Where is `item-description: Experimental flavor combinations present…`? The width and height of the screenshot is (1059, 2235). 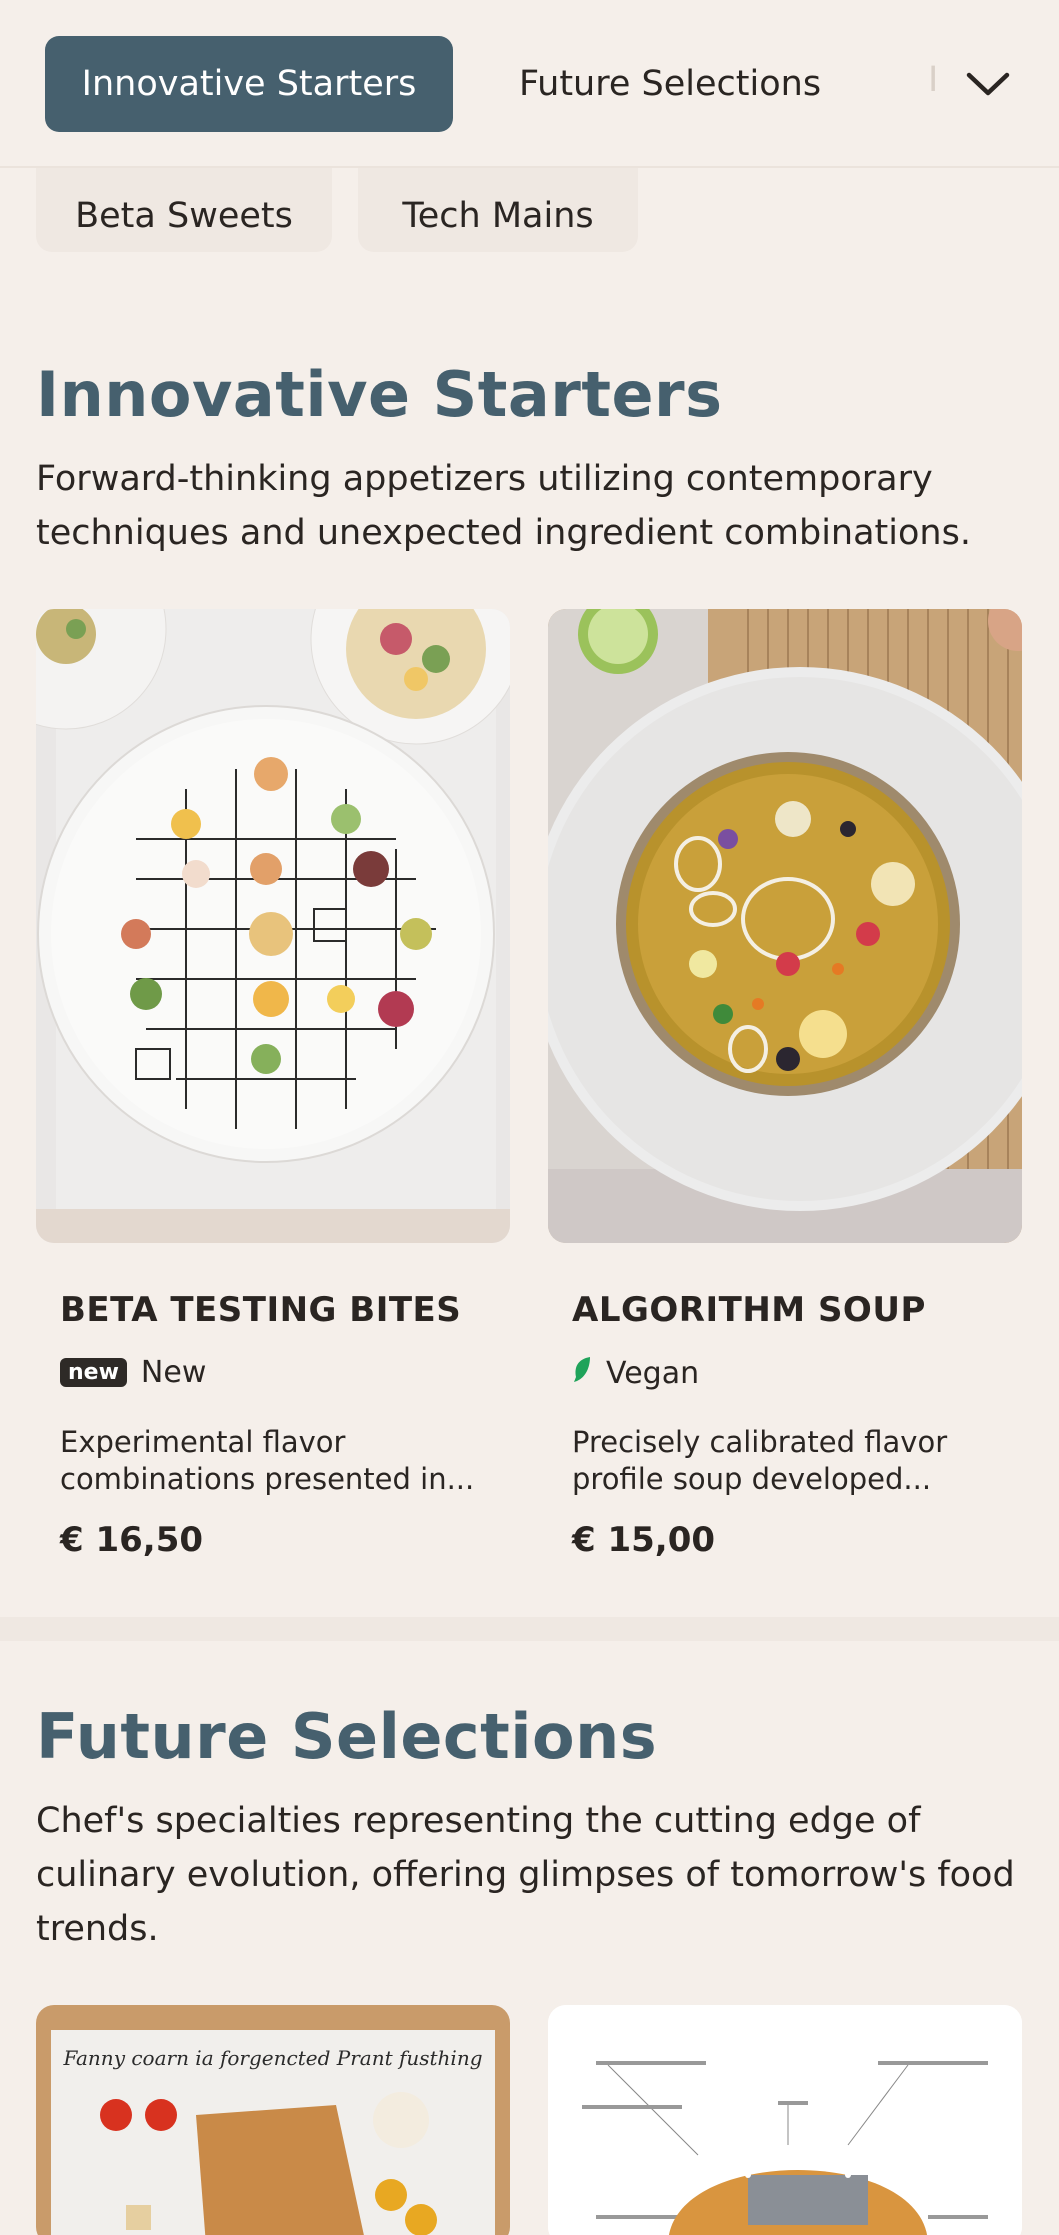
item-description: Experimental flavor combinations present… is located at coordinates (267, 1460).